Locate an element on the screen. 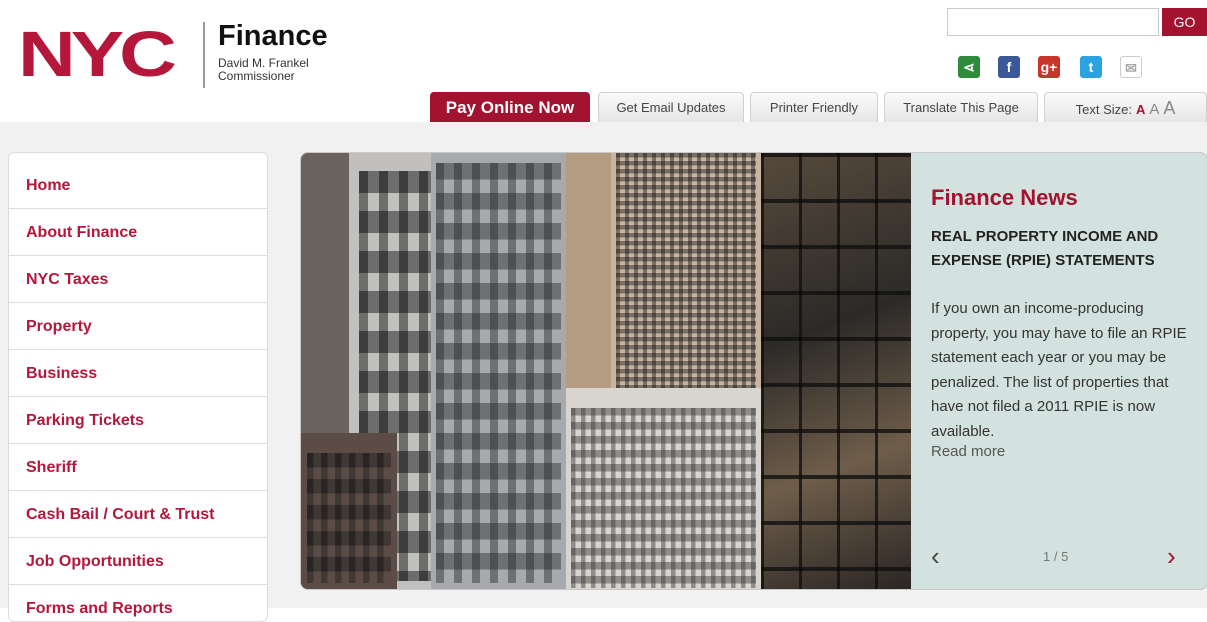  text-size-tab: Text Size: A A A is located at coordinates (1125, 107).